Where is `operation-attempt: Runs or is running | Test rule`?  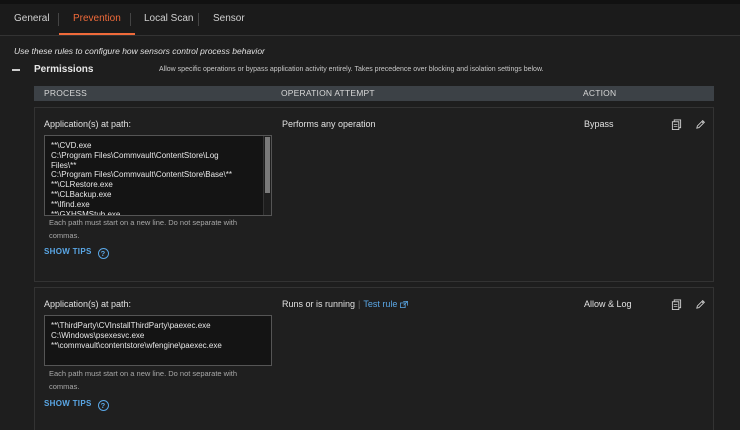
operation-attempt: Runs or is running | Test rule is located at coordinates (345, 304).